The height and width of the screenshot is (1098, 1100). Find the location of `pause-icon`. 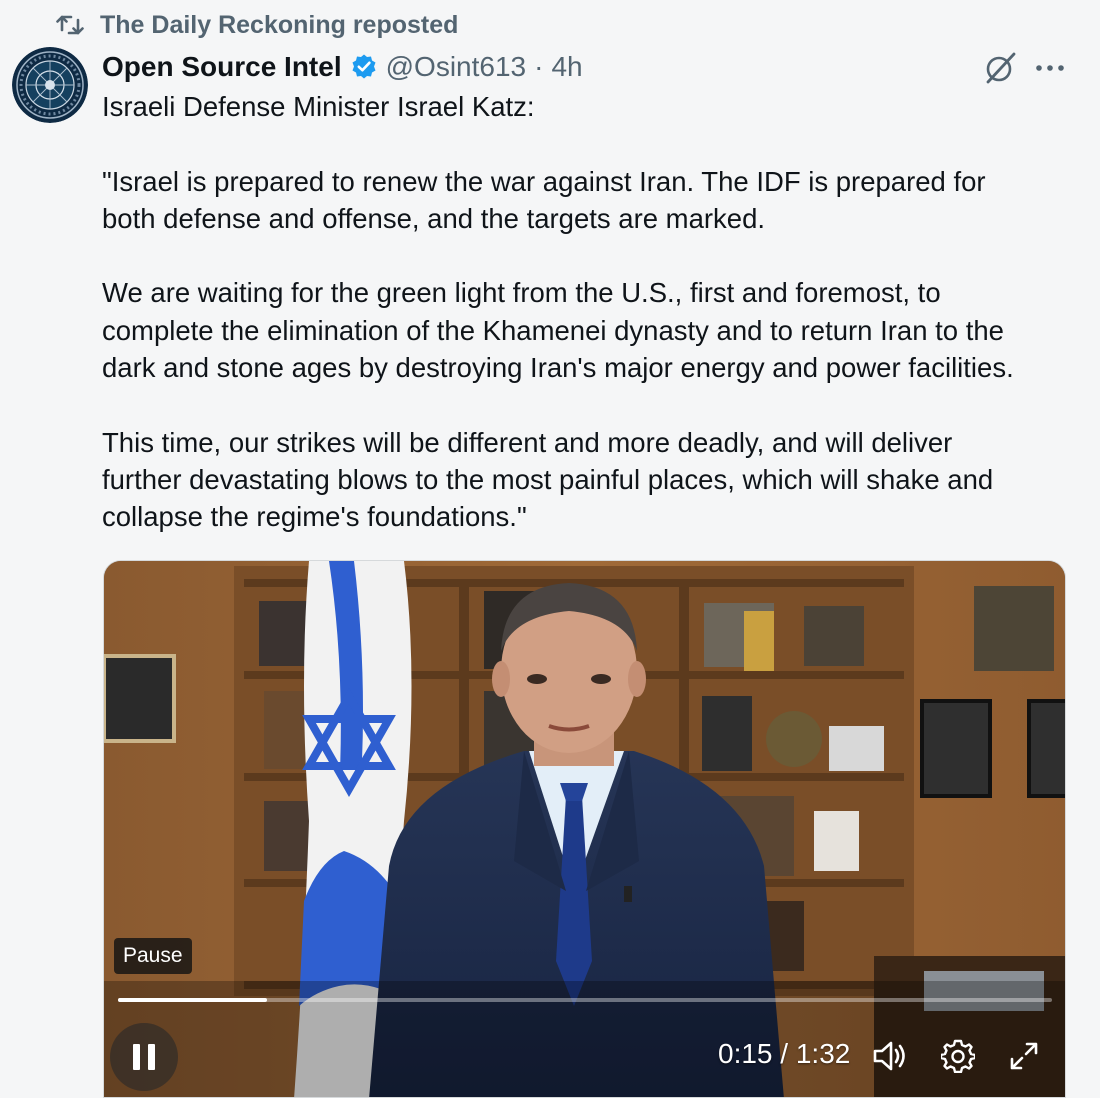

pause-icon is located at coordinates (144, 1057).